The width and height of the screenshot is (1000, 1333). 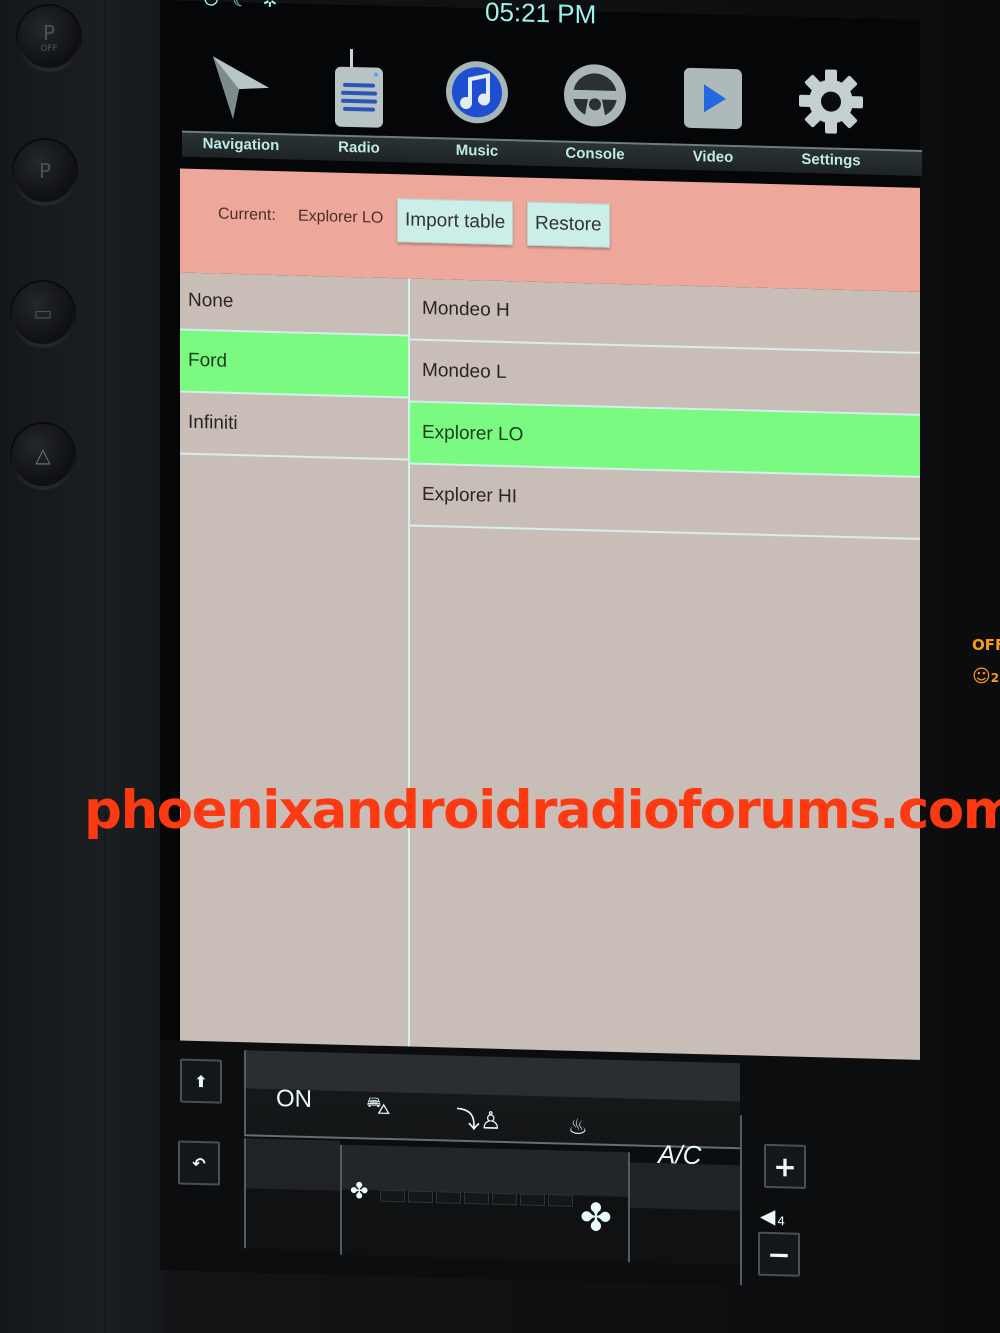 I want to click on volume-readout: ◀ 4, so click(x=772, y=1216).